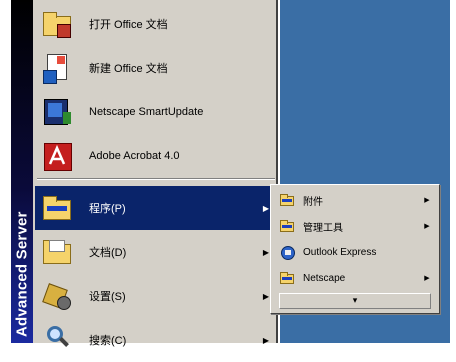 The height and width of the screenshot is (362, 456). Describe the element at coordinates (287, 252) in the screenshot. I see `outlook-express-icon` at that location.